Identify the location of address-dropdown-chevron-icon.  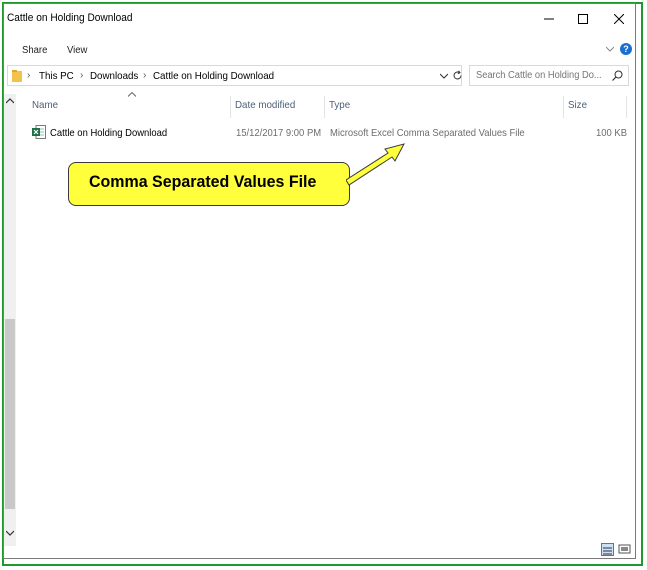
(444, 76).